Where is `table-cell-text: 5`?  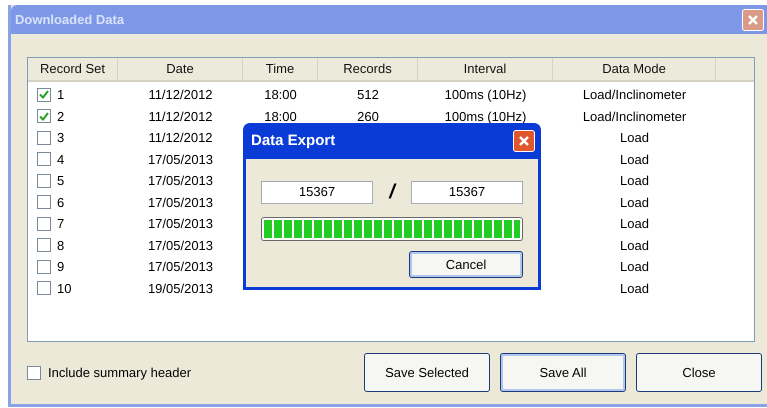 table-cell-text: 5 is located at coordinates (60, 181).